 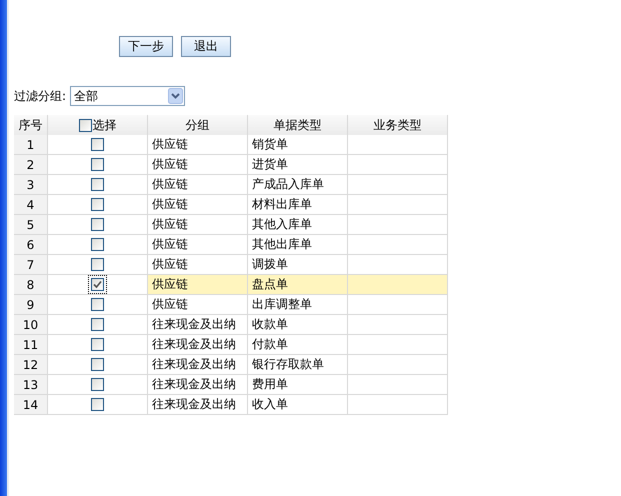 What do you see at coordinates (85, 125) in the screenshot?
I see `select-all-checkbox` at bounding box center [85, 125].